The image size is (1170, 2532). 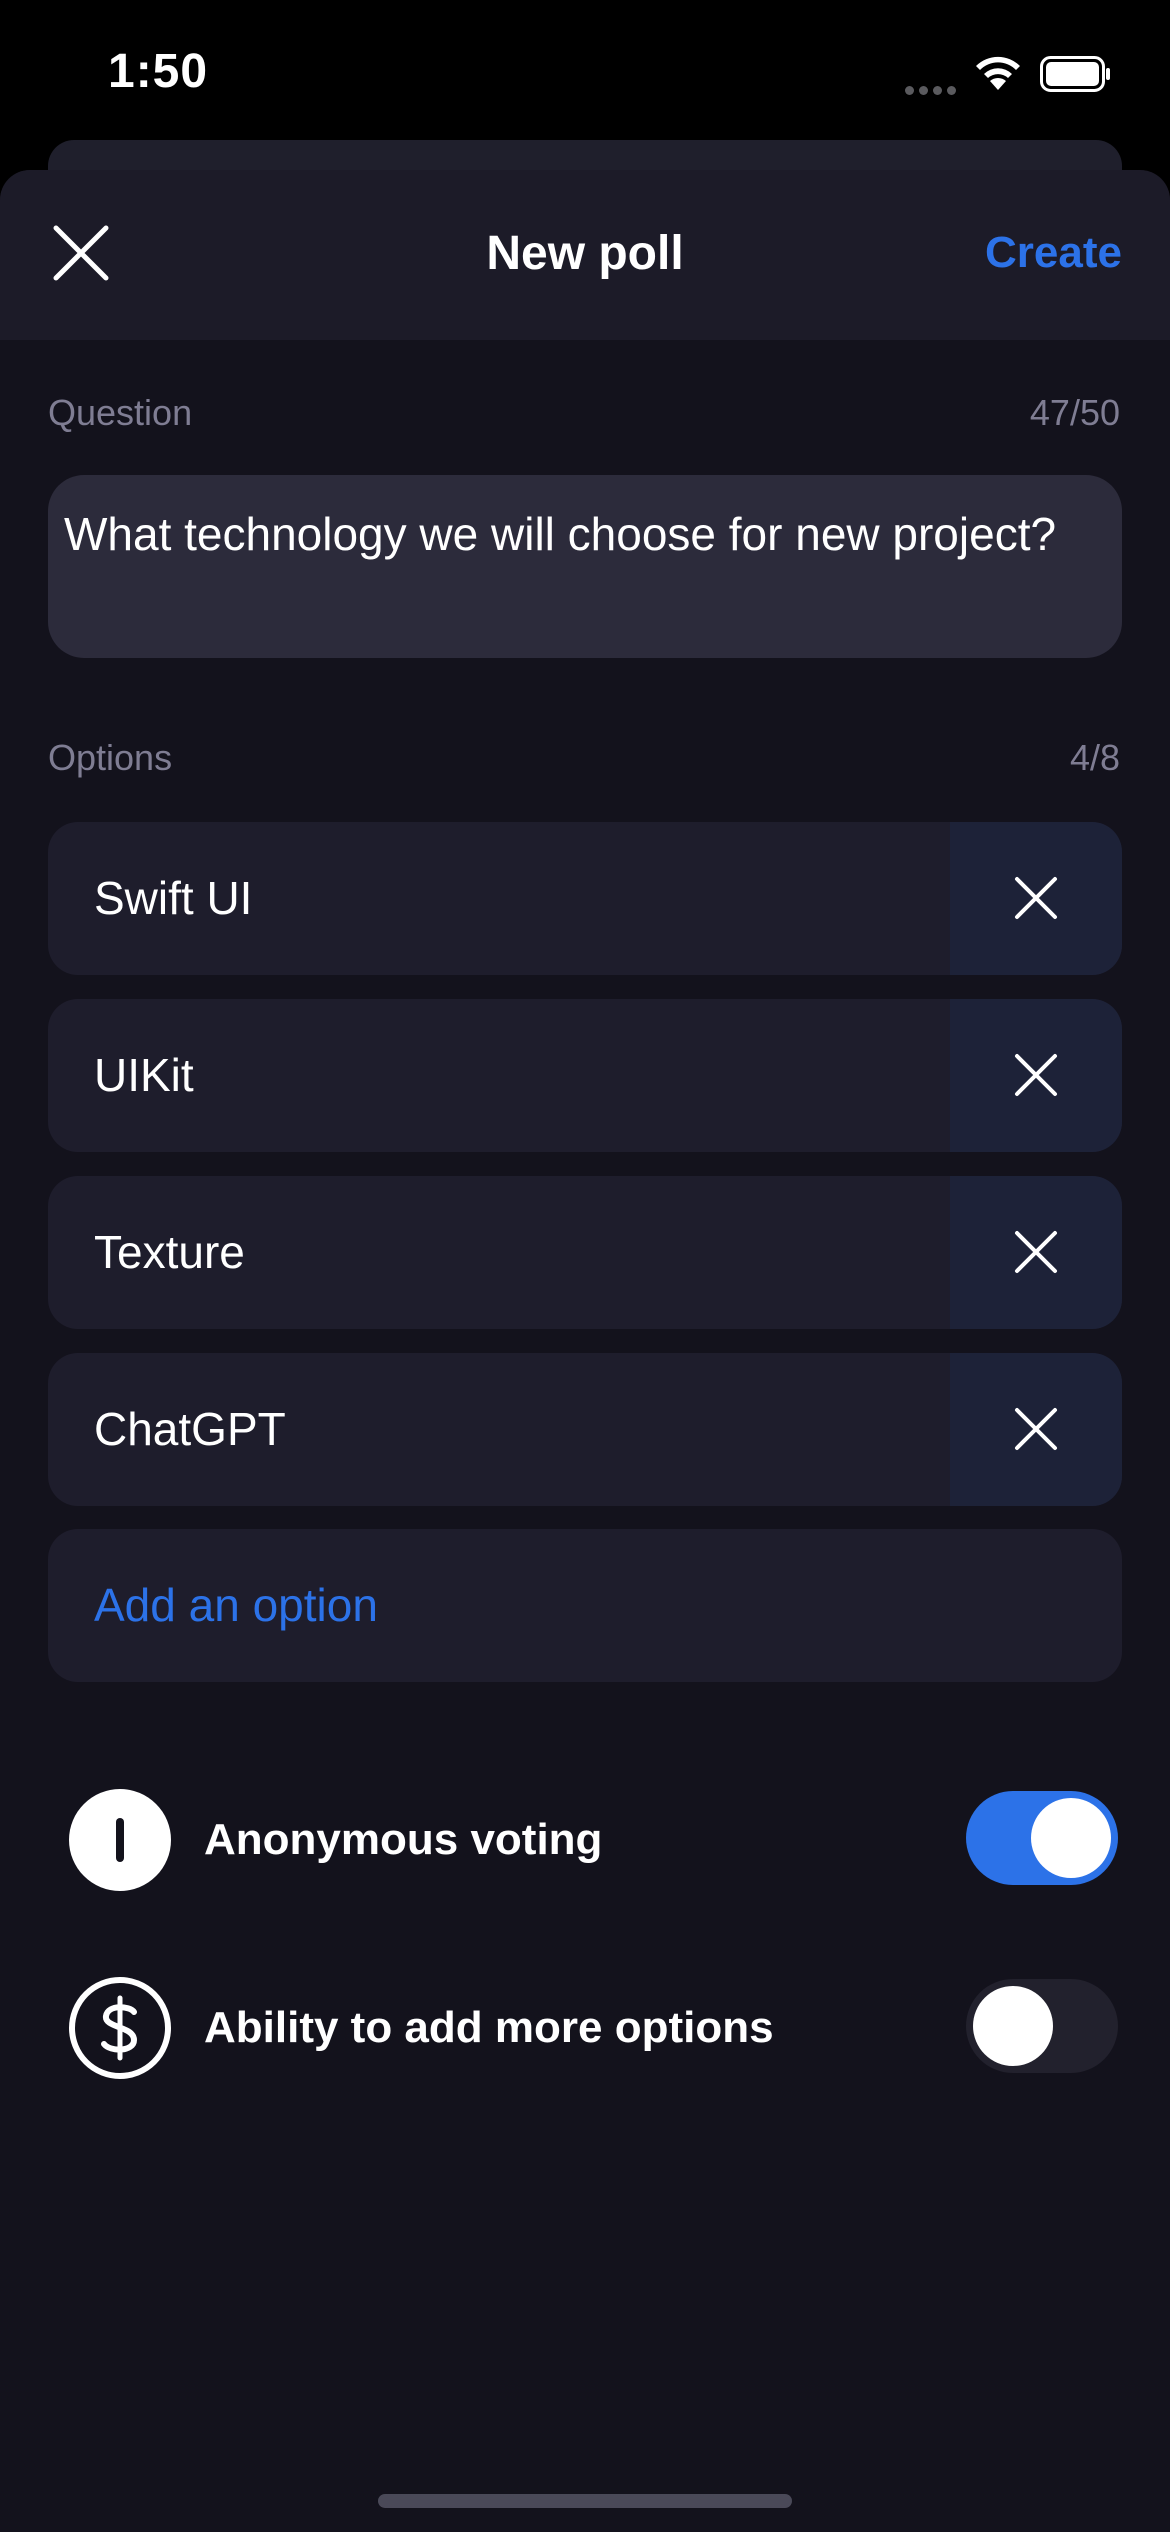 What do you see at coordinates (173, 898) in the screenshot?
I see `option-input: Swift UI` at bounding box center [173, 898].